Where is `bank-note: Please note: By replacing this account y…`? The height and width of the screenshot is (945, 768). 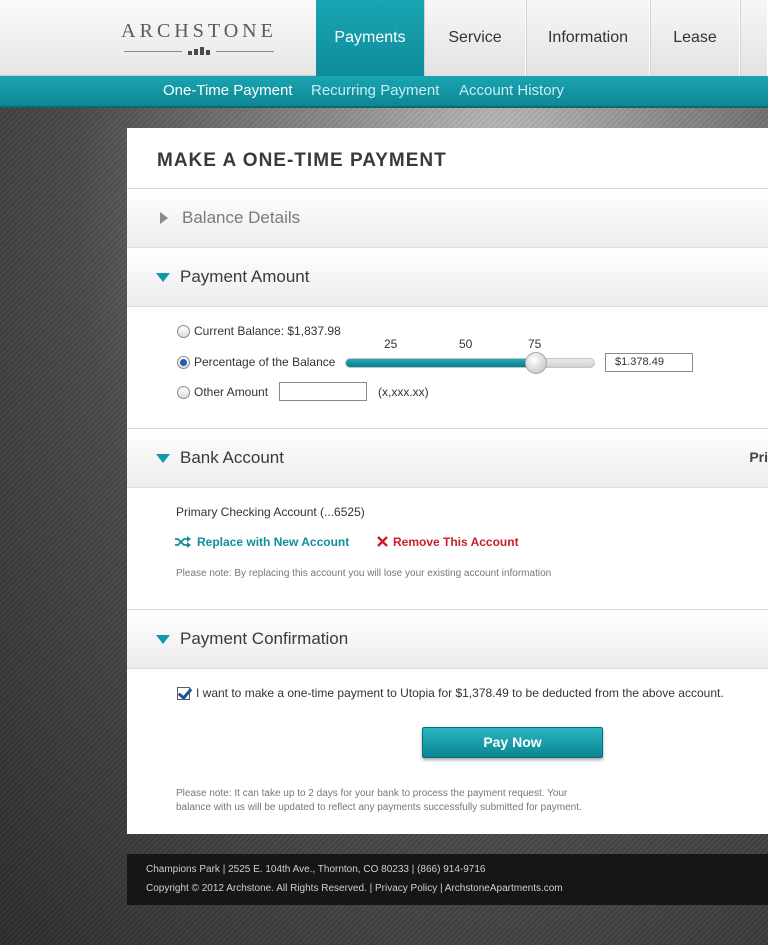 bank-note: Please note: By replacing this account y… is located at coordinates (364, 573).